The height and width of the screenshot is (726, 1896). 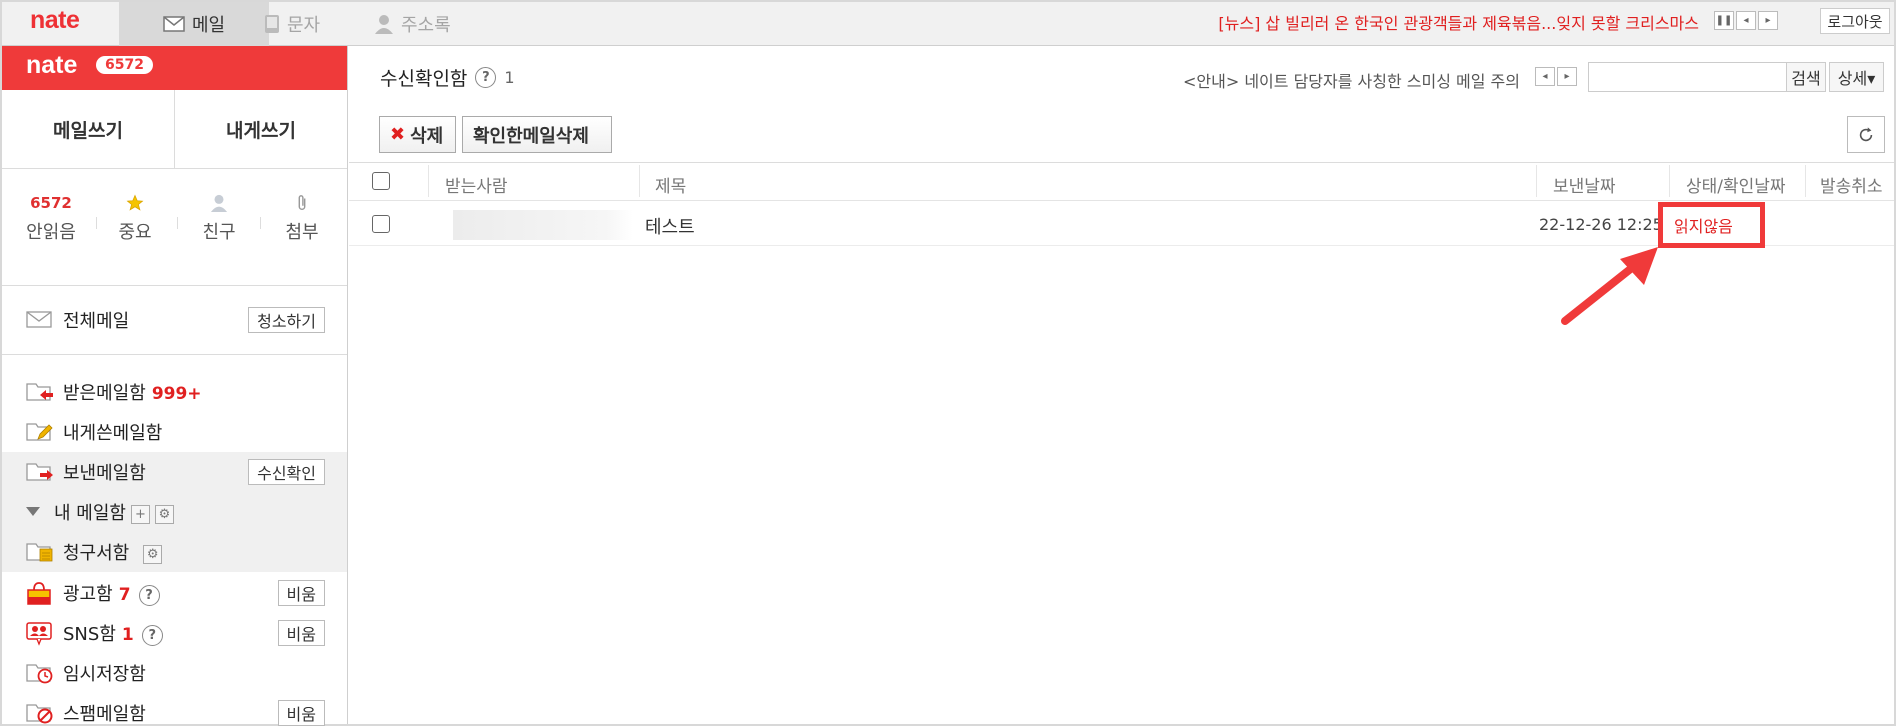 What do you see at coordinates (124, 595) in the screenshot?
I see `ads-count: 7` at bounding box center [124, 595].